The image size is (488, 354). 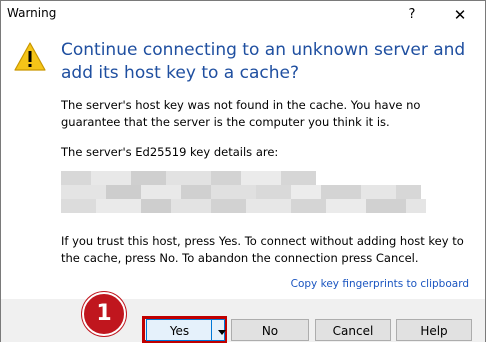 I want to click on yes-button: Yes, so click(x=179, y=330).